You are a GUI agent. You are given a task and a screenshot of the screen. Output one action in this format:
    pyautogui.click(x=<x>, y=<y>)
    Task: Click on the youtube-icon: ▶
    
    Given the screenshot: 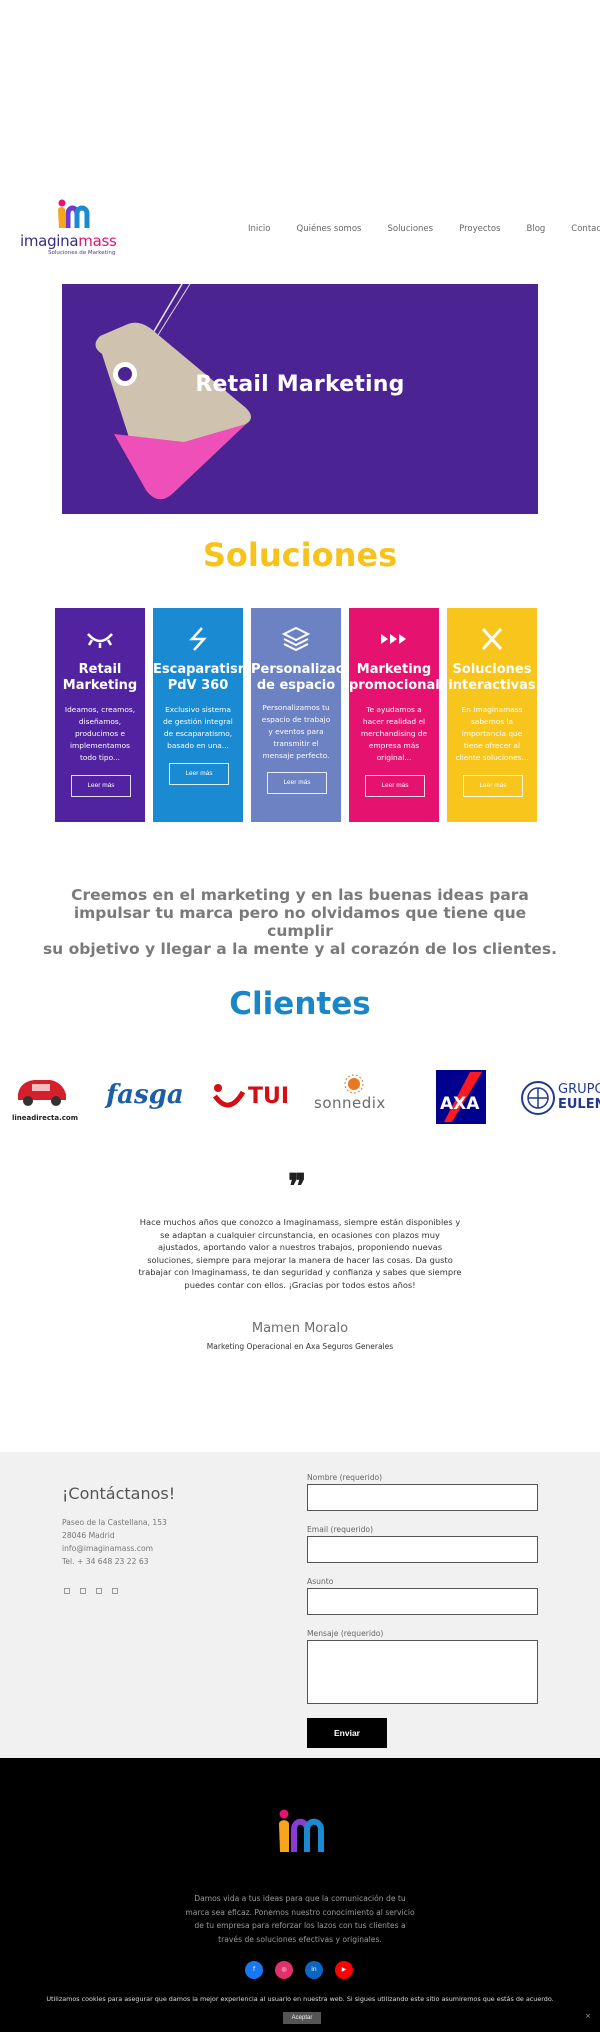 What is the action you would take?
    pyautogui.click(x=344, y=1970)
    